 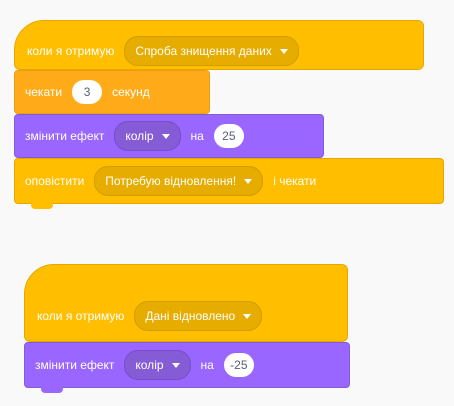 What do you see at coordinates (131, 92) in the screenshot?
I see `wait-seconds-suffix: секунд` at bounding box center [131, 92].